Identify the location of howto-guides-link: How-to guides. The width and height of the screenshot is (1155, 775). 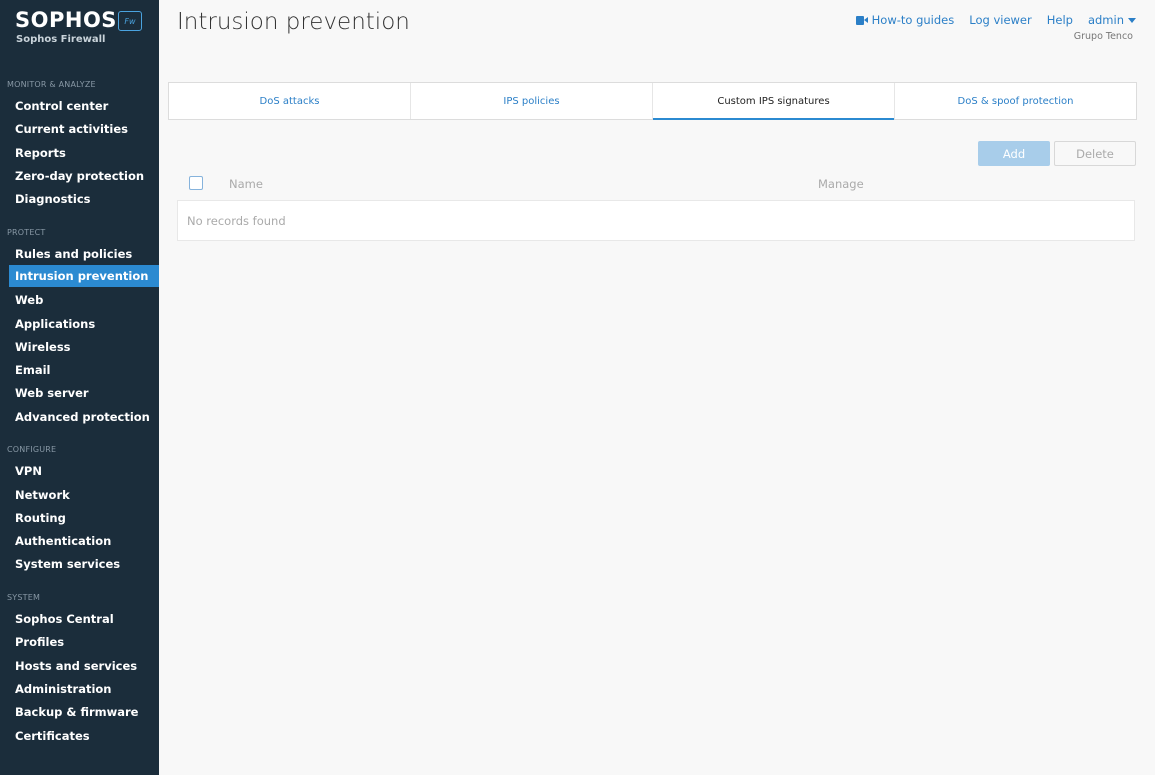
(905, 20).